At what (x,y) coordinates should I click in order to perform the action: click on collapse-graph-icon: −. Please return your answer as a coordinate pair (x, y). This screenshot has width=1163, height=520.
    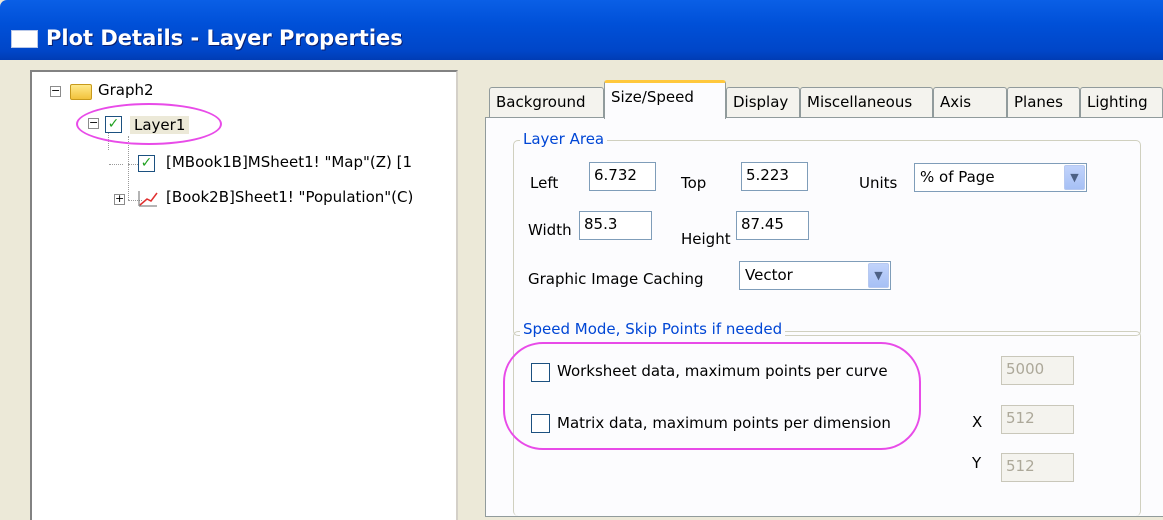
    Looking at the image, I should click on (55, 91).